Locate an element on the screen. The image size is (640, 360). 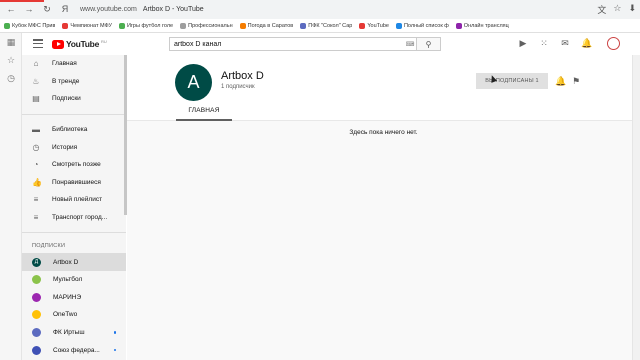
search-box: ⌨ is located at coordinates (293, 44).